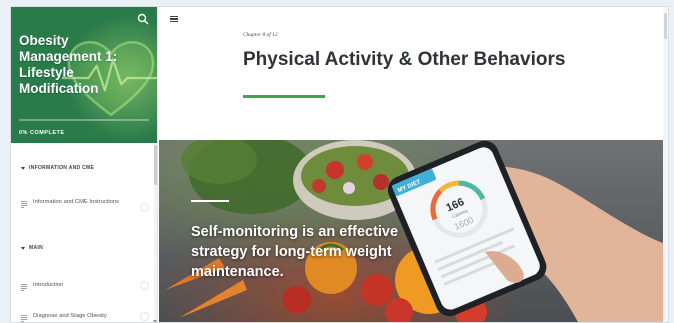 This screenshot has width=674, height=323. I want to click on menu-icon, so click(174, 19).